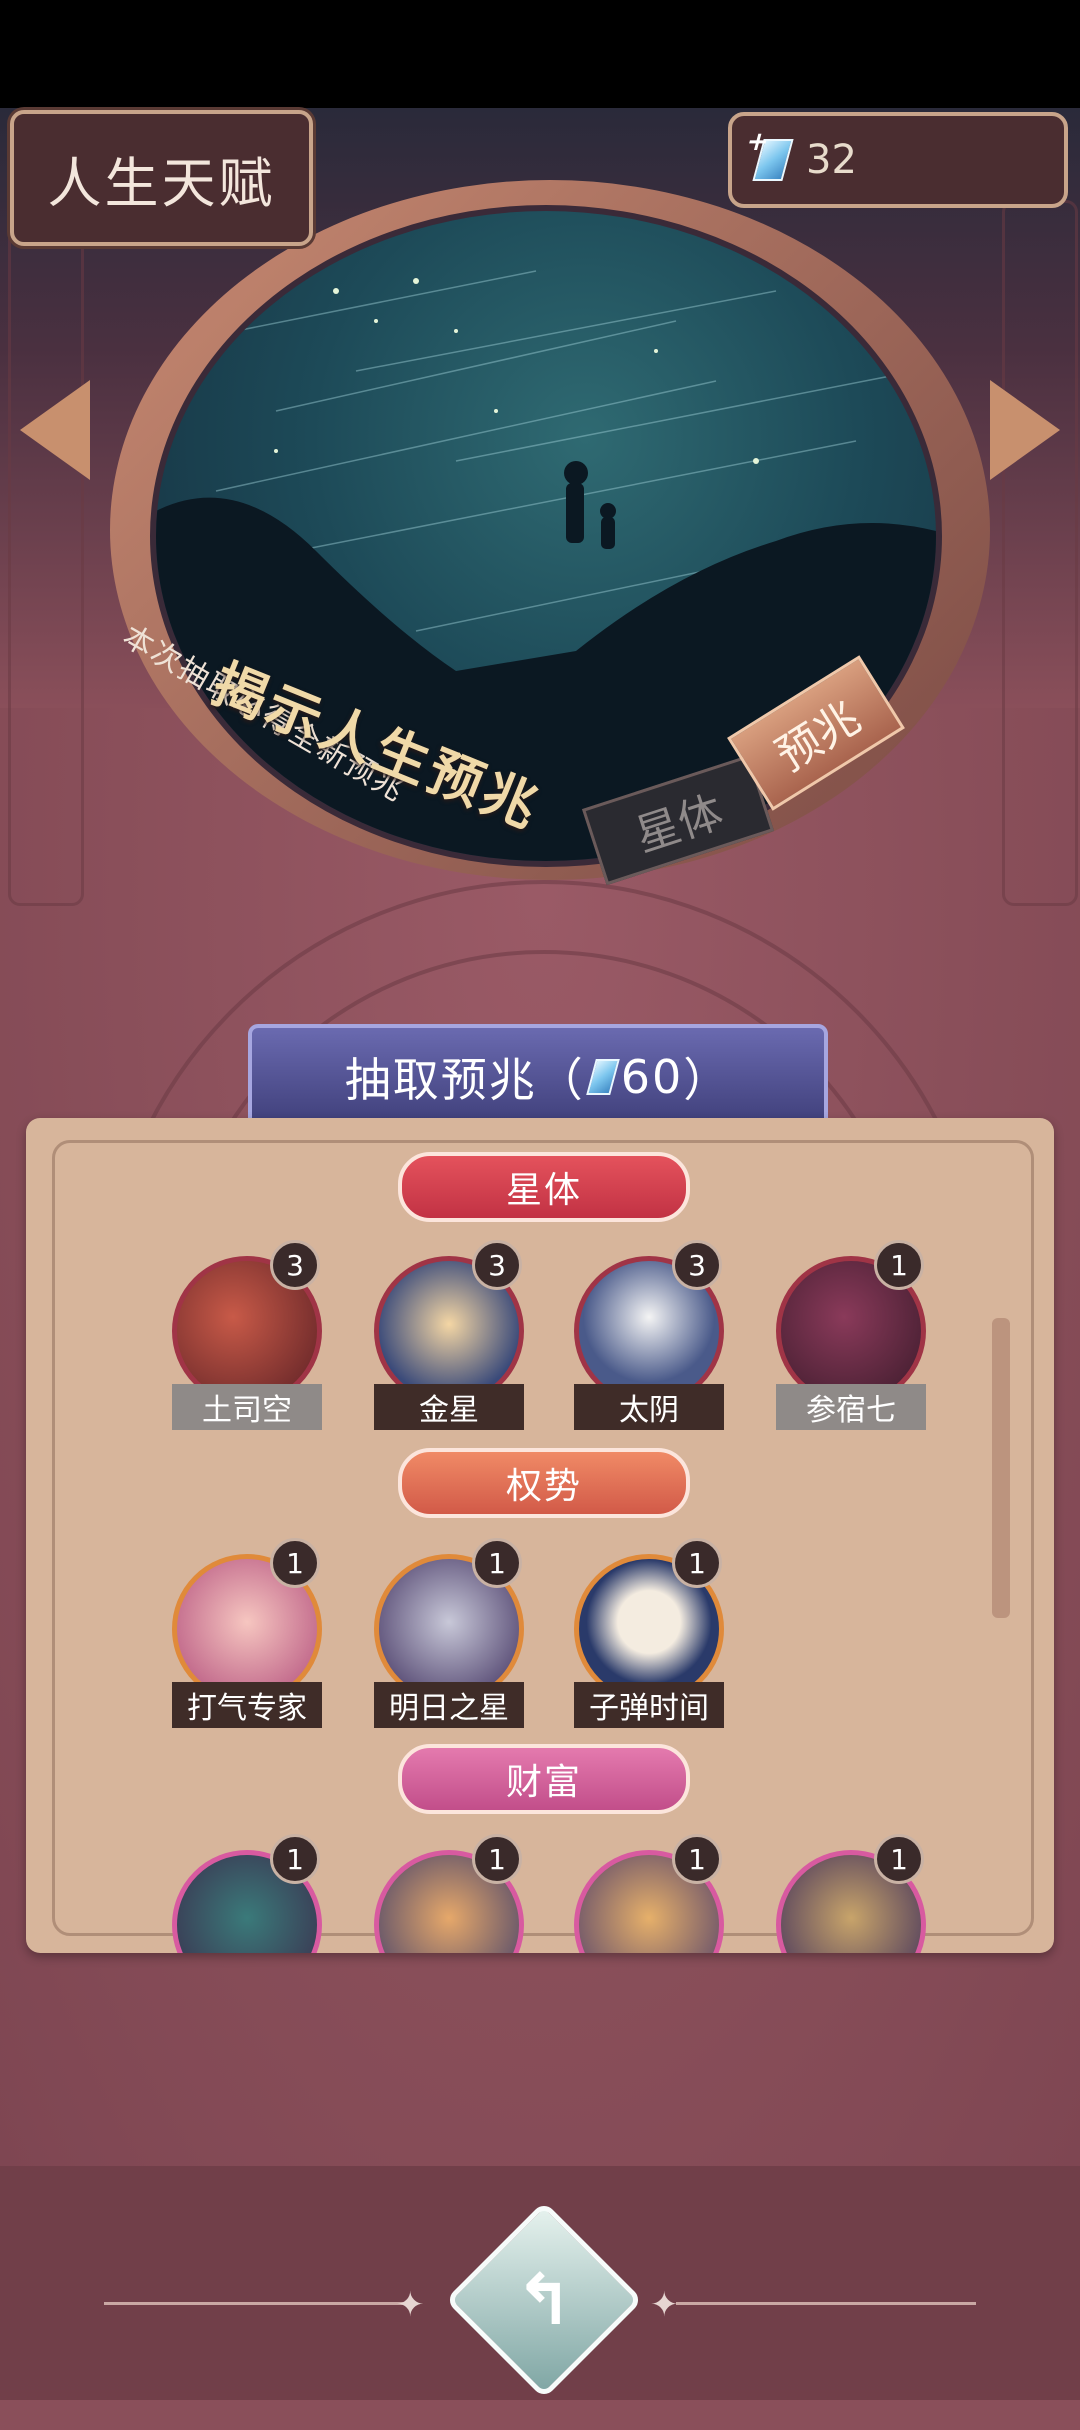 Image resolution: width=1080 pixels, height=2430 pixels. I want to click on section-title-wealth: 财富, so click(544, 1779).